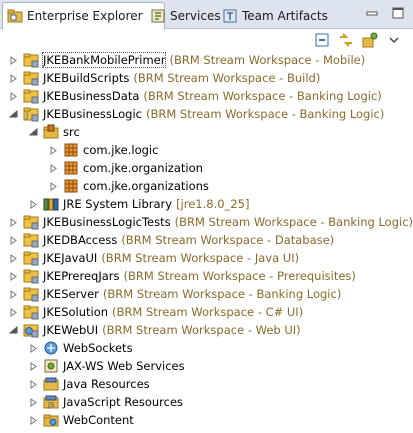  What do you see at coordinates (138, 204) in the screenshot?
I see `tree-item: JRE System Library [jre1.8.0_25]` at bounding box center [138, 204].